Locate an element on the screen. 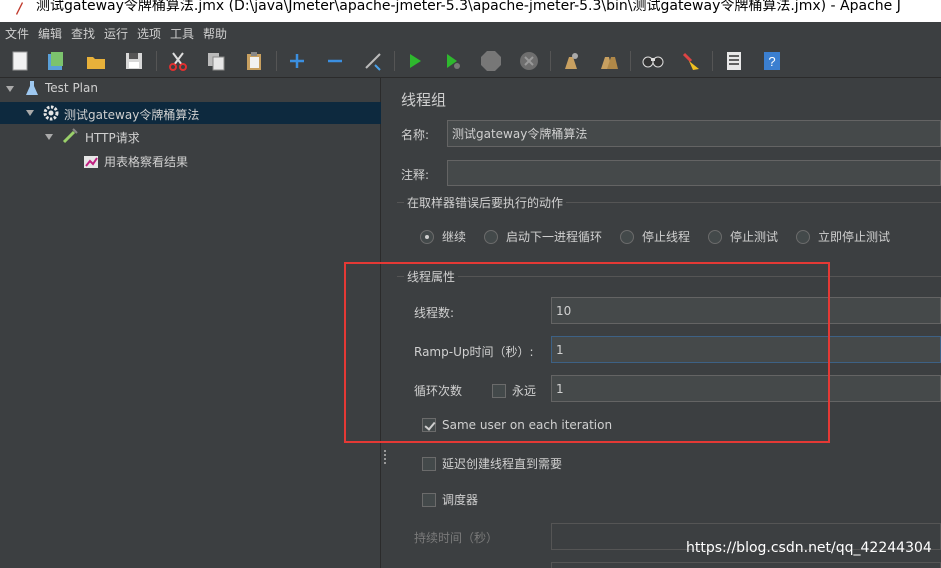  name-field: 测试gateway令牌桶算法 is located at coordinates (694, 133).